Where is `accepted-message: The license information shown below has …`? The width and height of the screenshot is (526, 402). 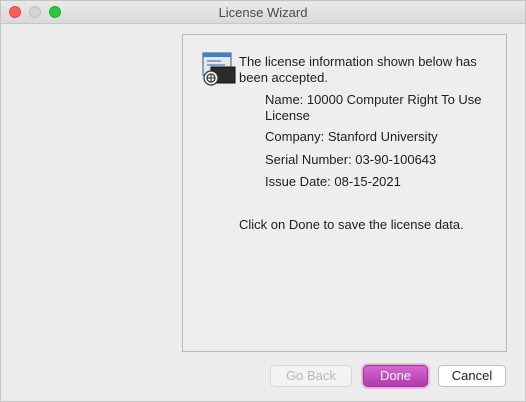
accepted-message: The license information shown below has … is located at coordinates (358, 69).